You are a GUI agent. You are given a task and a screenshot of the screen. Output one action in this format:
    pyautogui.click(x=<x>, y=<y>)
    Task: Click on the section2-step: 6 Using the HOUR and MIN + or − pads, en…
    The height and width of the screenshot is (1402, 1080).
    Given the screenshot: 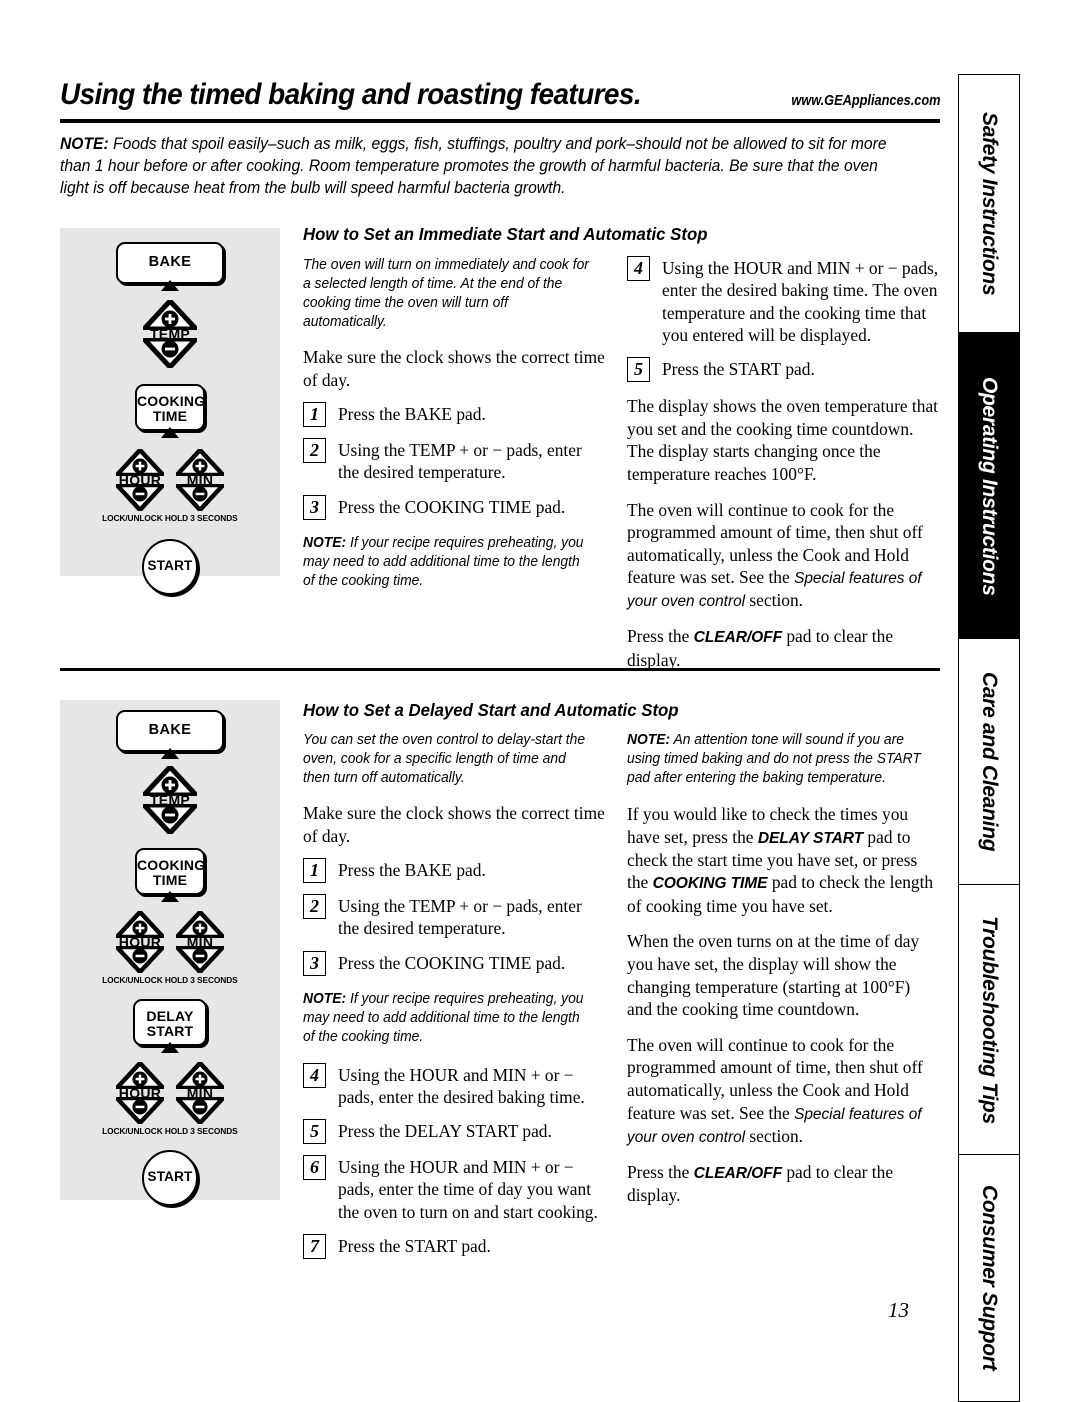 What is the action you would take?
    pyautogui.click(x=454, y=1189)
    